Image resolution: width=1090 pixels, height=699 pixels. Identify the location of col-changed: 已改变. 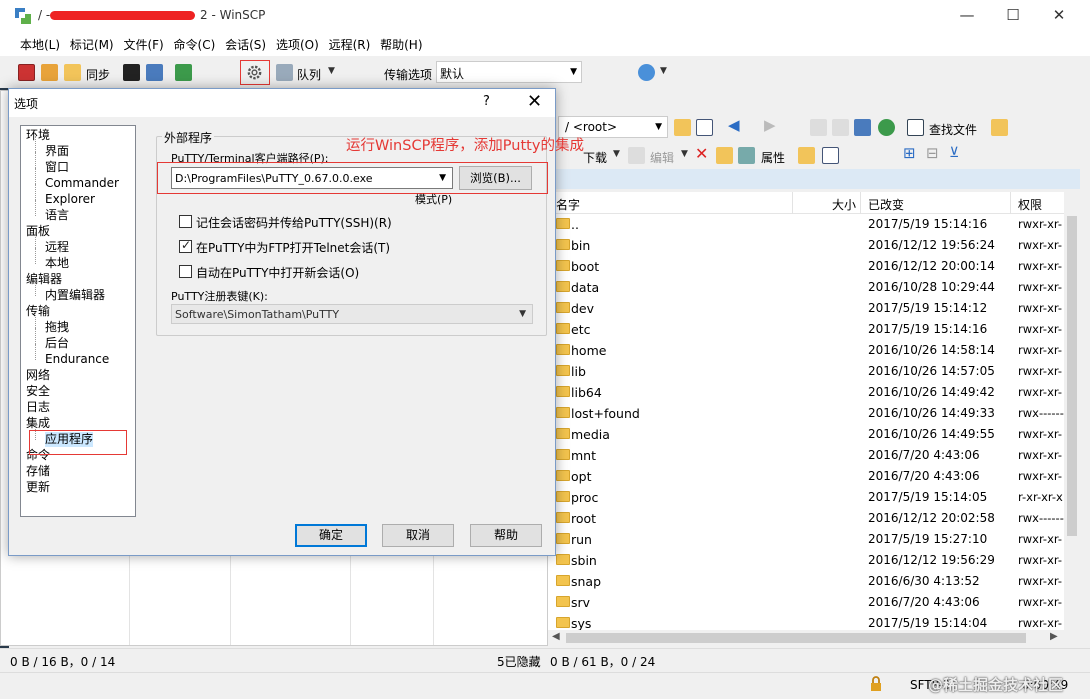
(886, 204).